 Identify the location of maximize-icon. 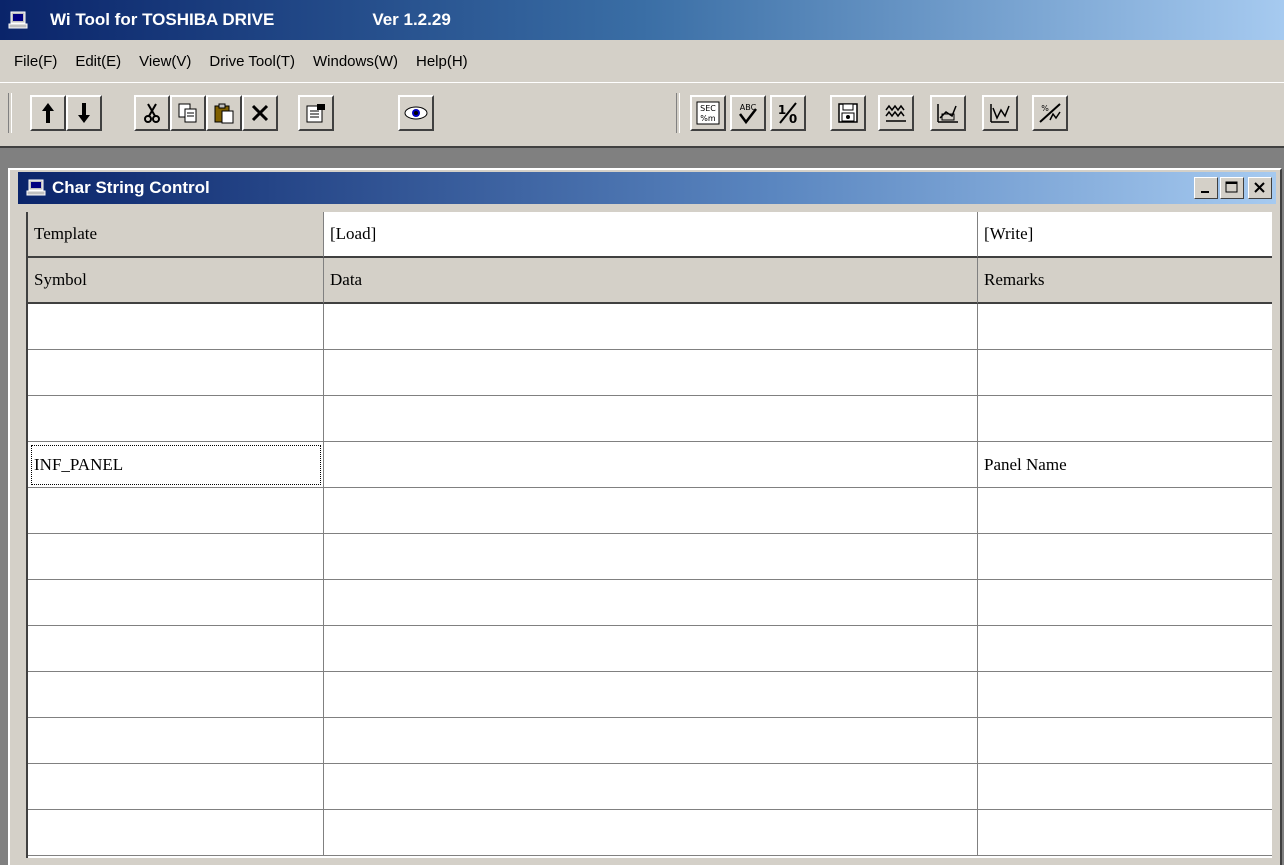
(1232, 188).